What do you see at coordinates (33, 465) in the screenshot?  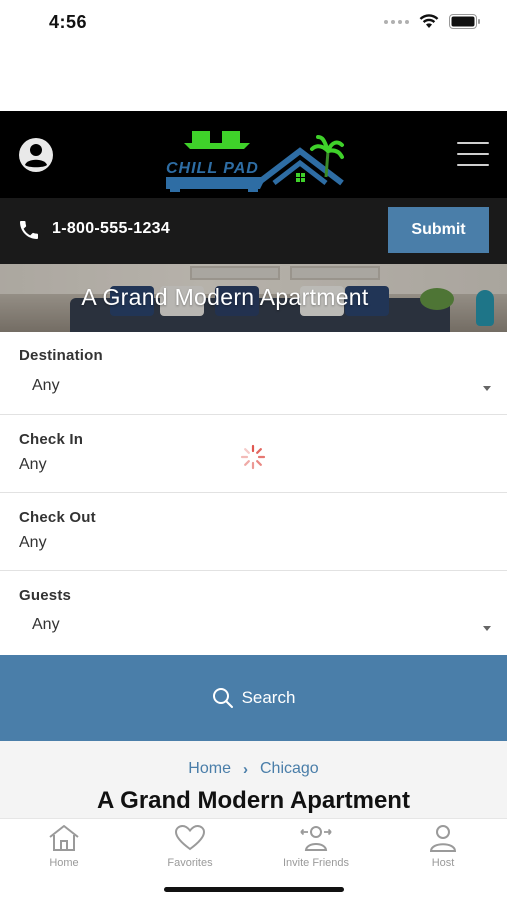 I see `check-in-input: Any` at bounding box center [33, 465].